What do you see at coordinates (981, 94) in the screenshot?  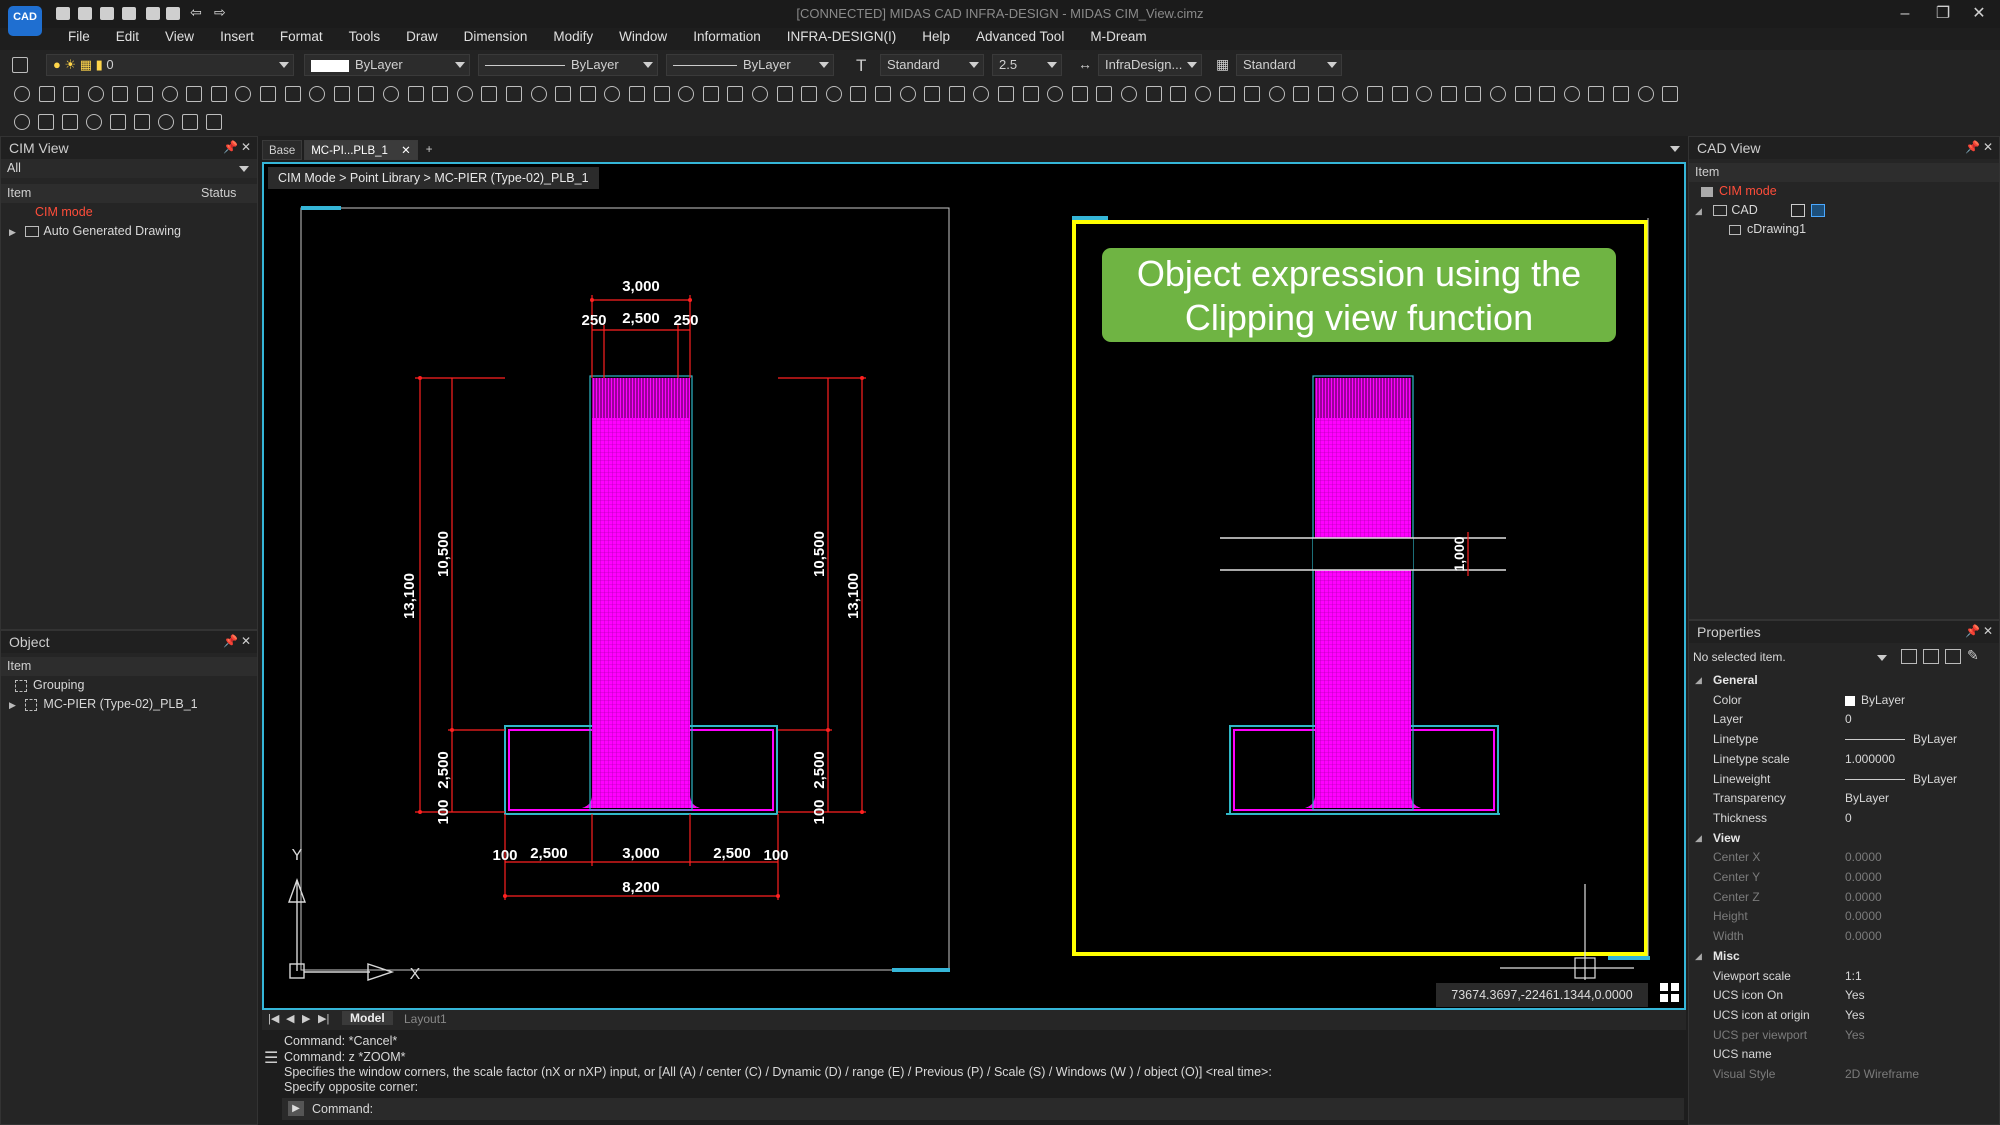 I see `zoom-icon` at bounding box center [981, 94].